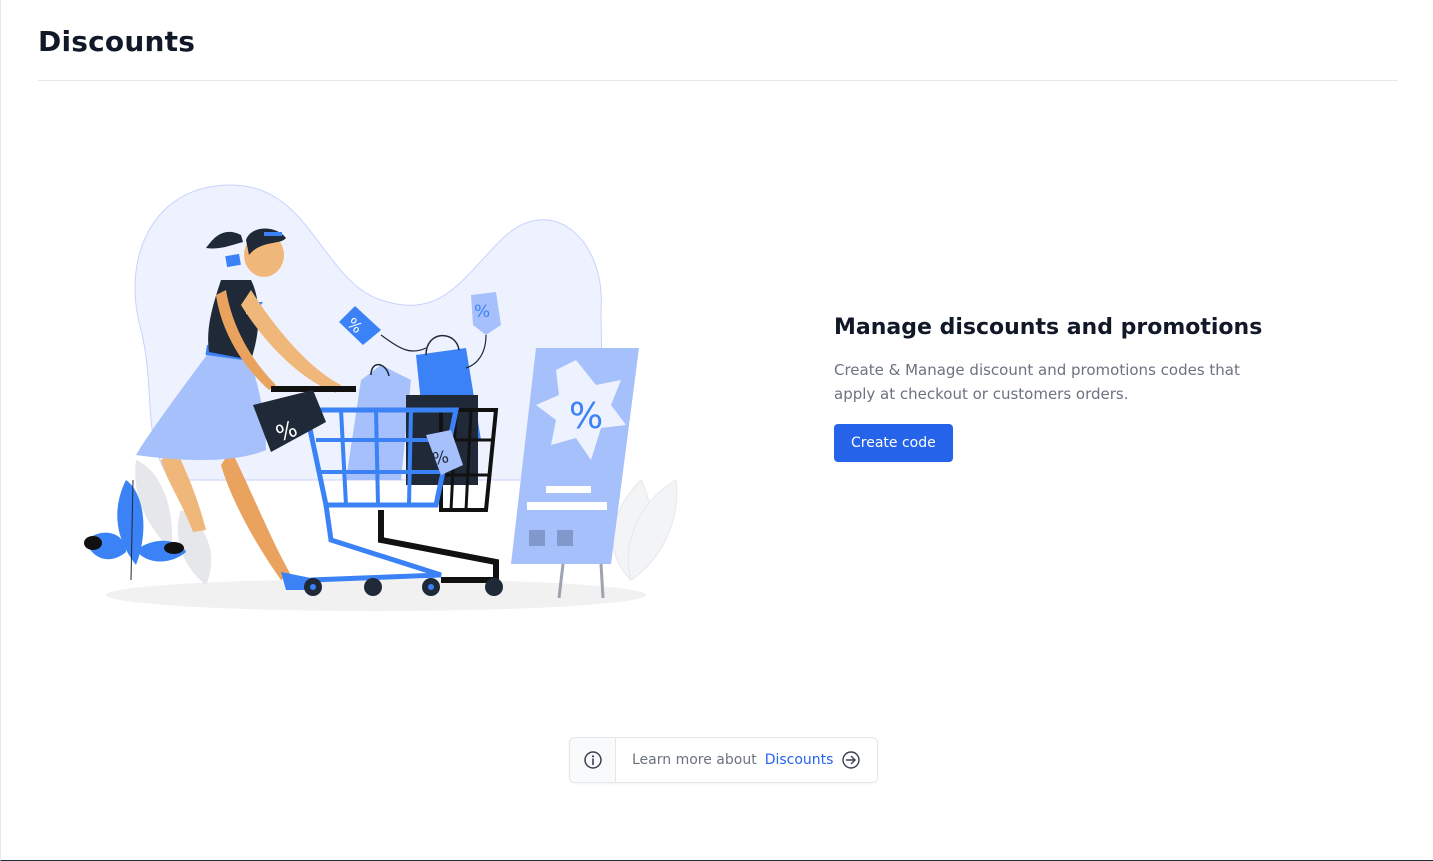  What do you see at coordinates (694, 760) in the screenshot?
I see `learn-more-prefix: Learn more about` at bounding box center [694, 760].